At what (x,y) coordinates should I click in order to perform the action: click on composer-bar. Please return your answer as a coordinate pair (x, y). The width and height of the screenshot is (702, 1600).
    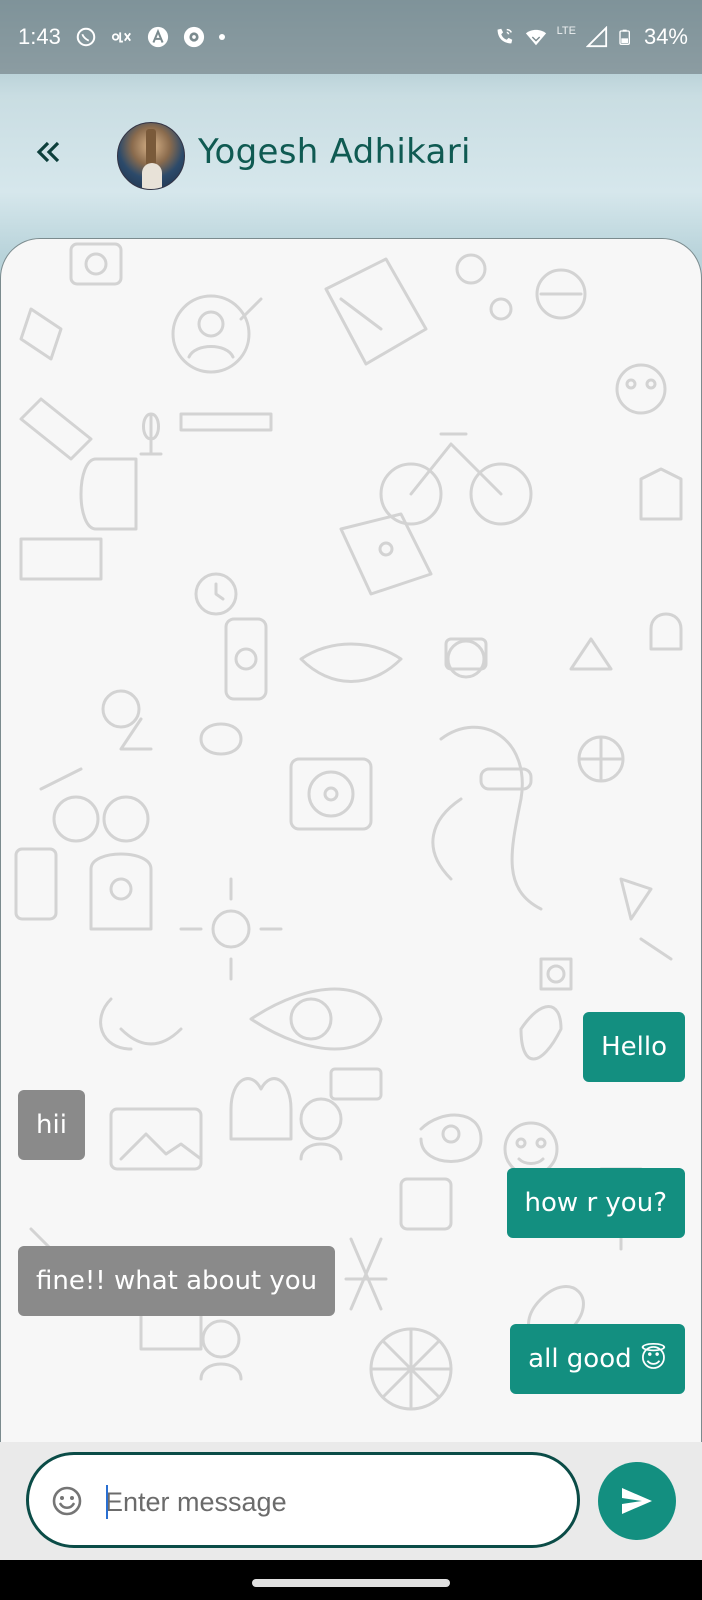
    Looking at the image, I should click on (351, 1501).